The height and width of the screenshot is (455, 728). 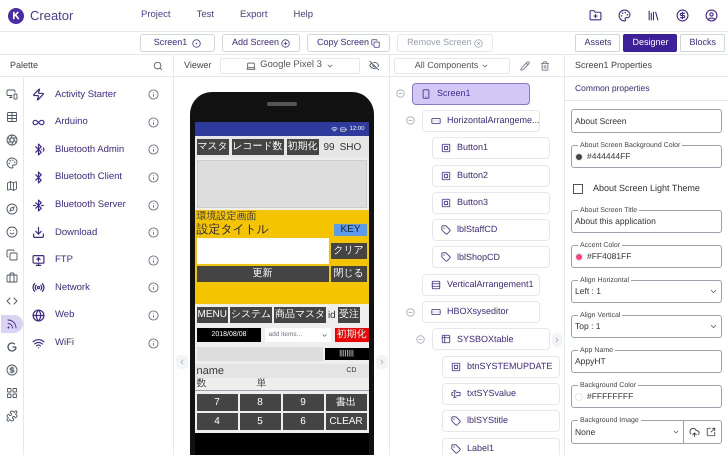 What do you see at coordinates (346, 421) in the screenshot?
I see `keypad-key: CLEAR` at bounding box center [346, 421].